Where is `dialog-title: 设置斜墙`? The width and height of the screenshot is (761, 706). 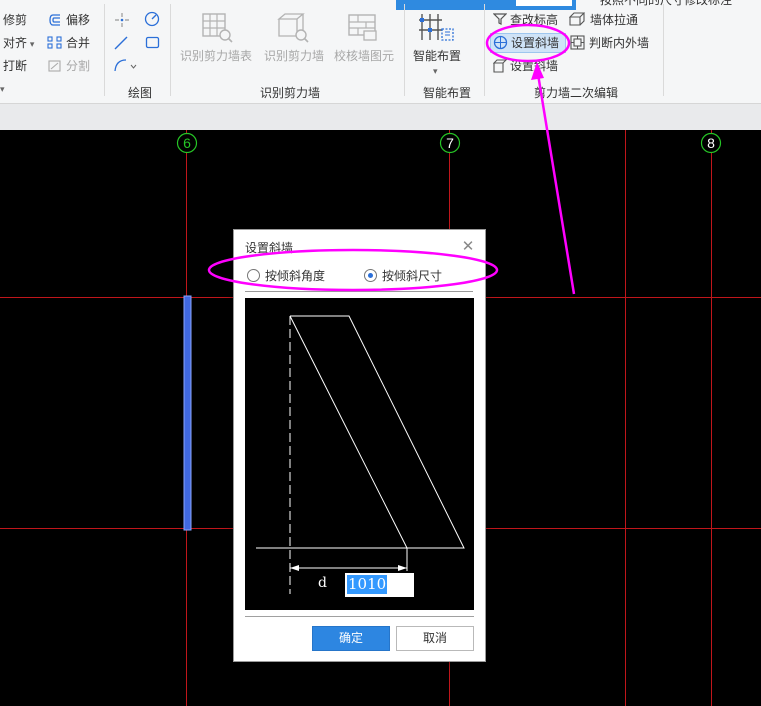 dialog-title: 设置斜墙 is located at coordinates (269, 248).